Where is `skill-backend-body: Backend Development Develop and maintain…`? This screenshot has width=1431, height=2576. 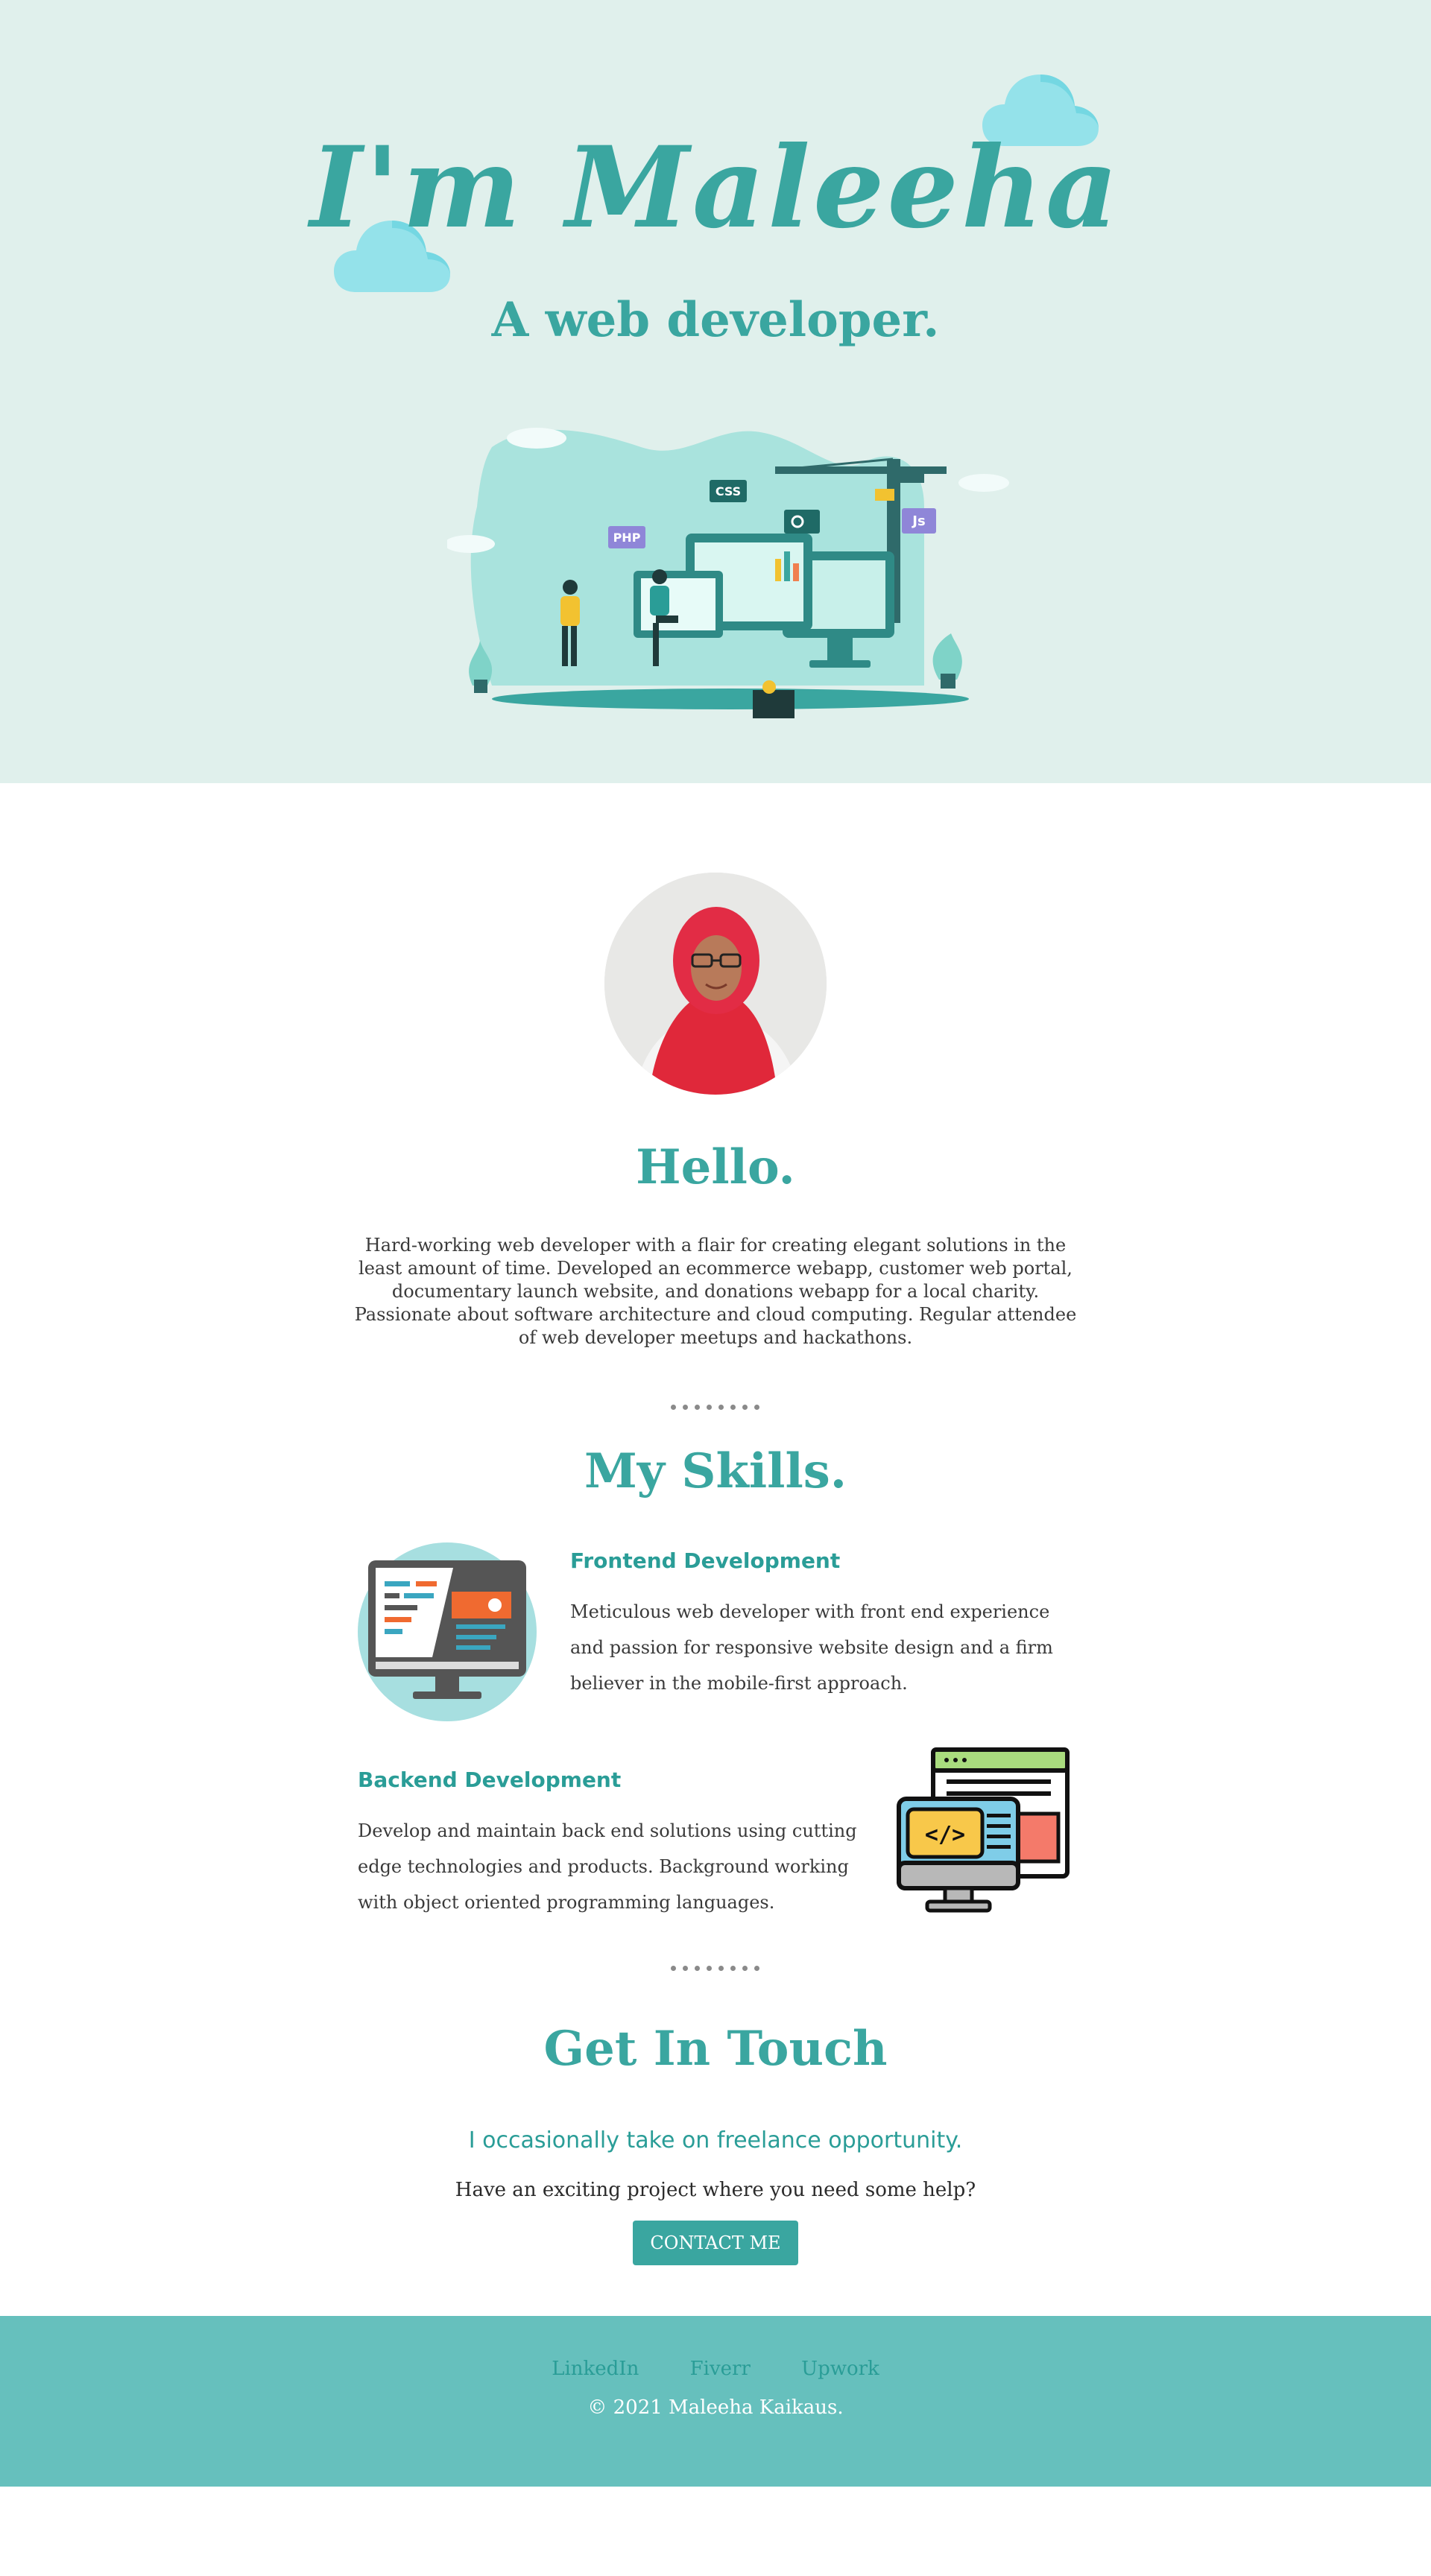 skill-backend-body: Backend Development Develop and maintain… is located at coordinates (612, 1844).